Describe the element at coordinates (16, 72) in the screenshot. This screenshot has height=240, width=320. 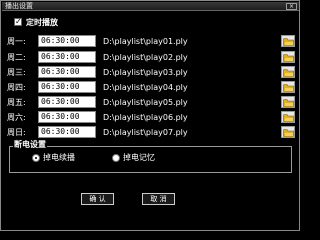
I see `day-label: 周三:` at that location.